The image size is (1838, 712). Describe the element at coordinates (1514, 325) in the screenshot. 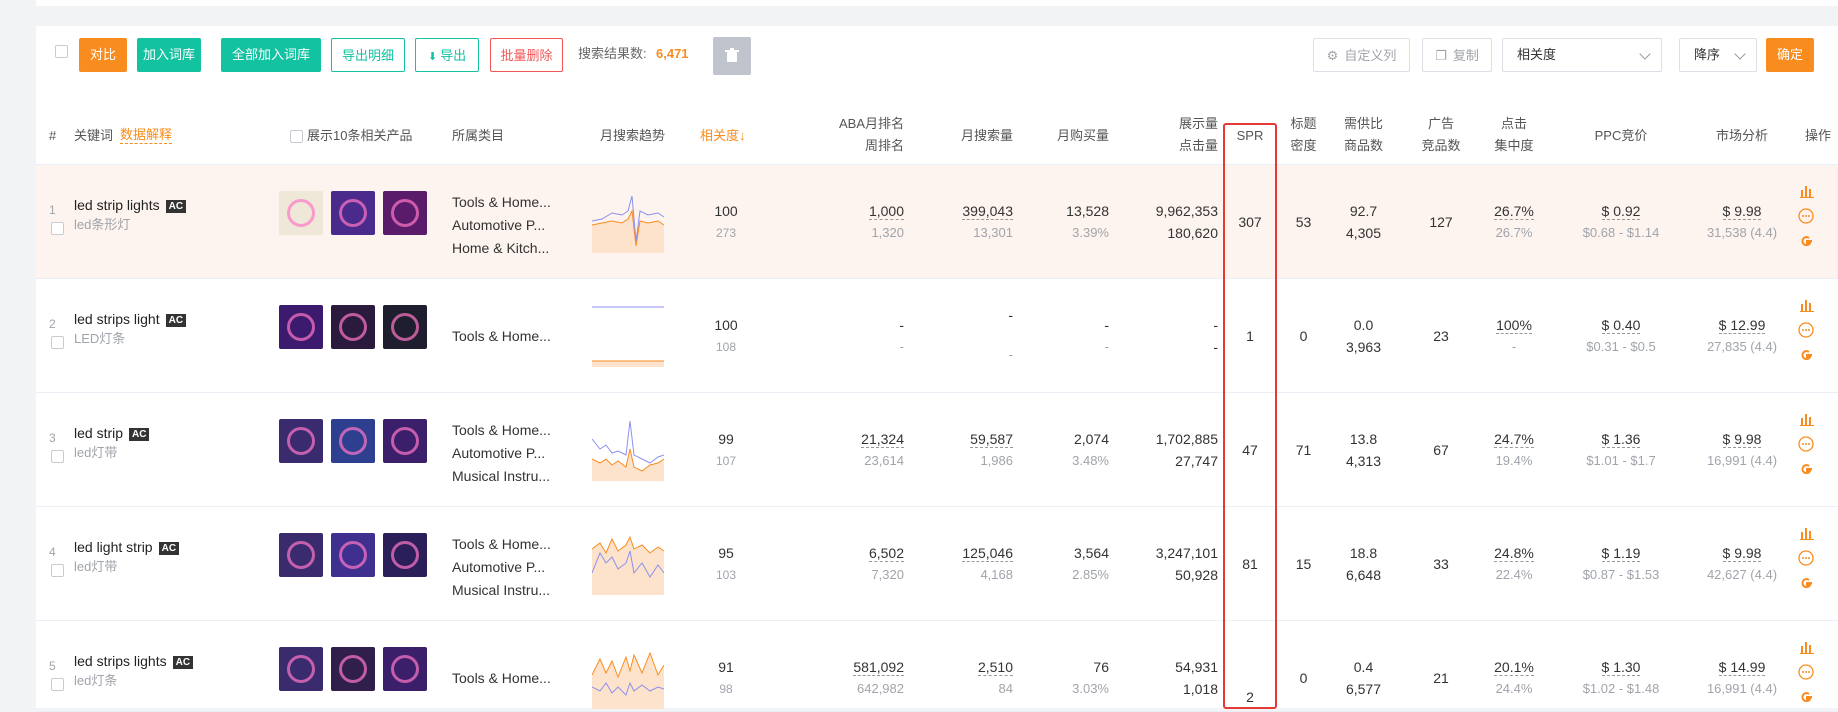

I see `click-concentration-value: 100%` at that location.